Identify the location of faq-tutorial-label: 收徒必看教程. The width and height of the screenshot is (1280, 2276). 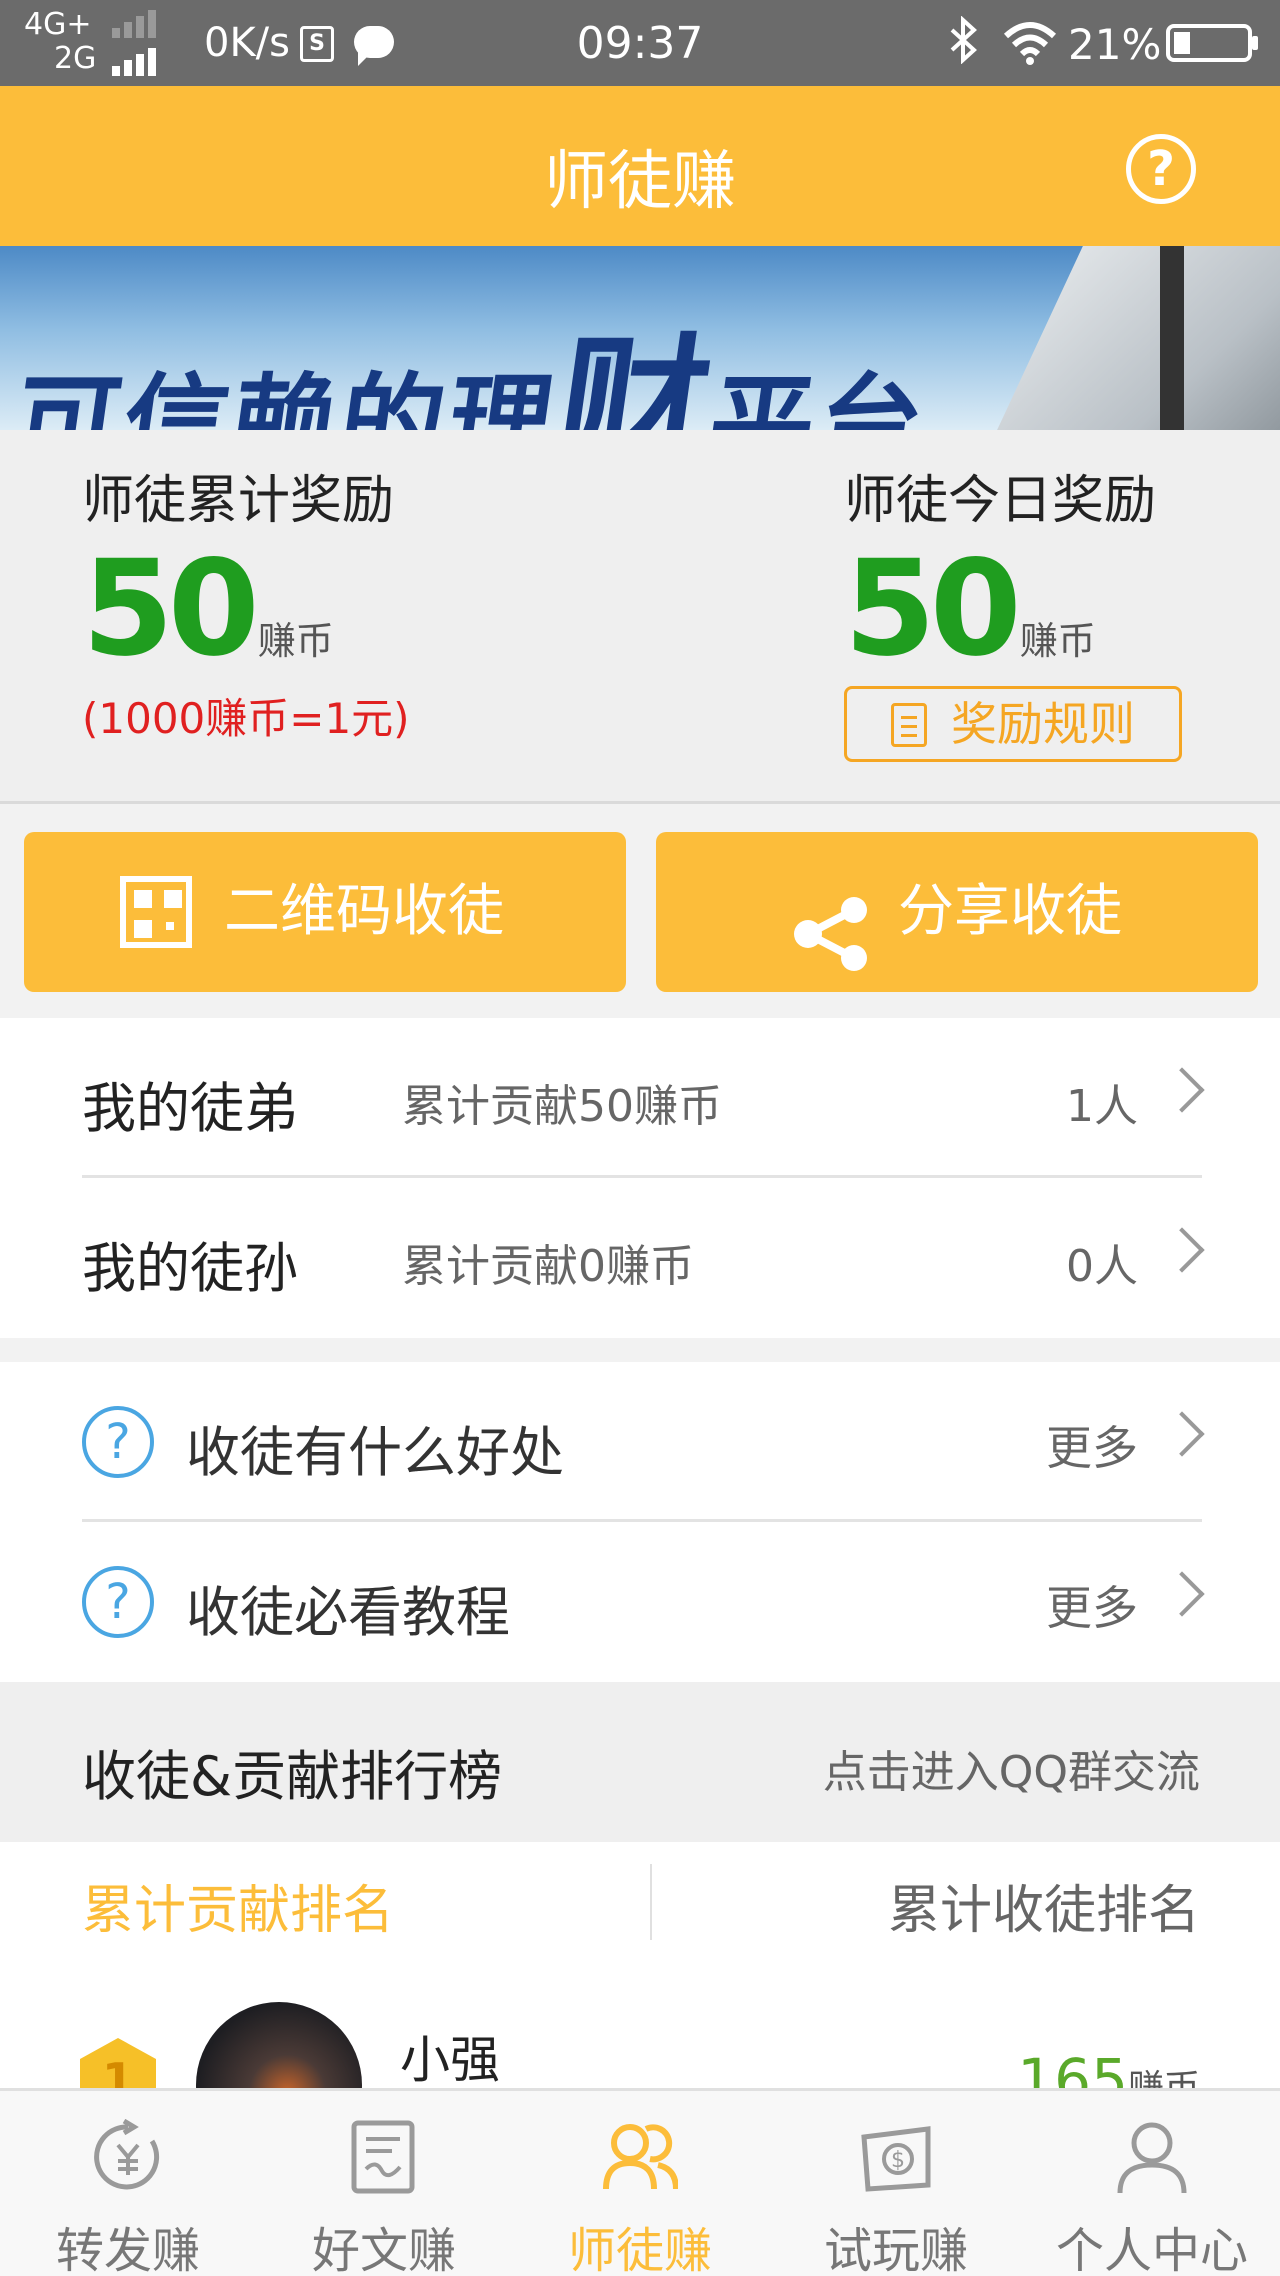
(348, 1612).